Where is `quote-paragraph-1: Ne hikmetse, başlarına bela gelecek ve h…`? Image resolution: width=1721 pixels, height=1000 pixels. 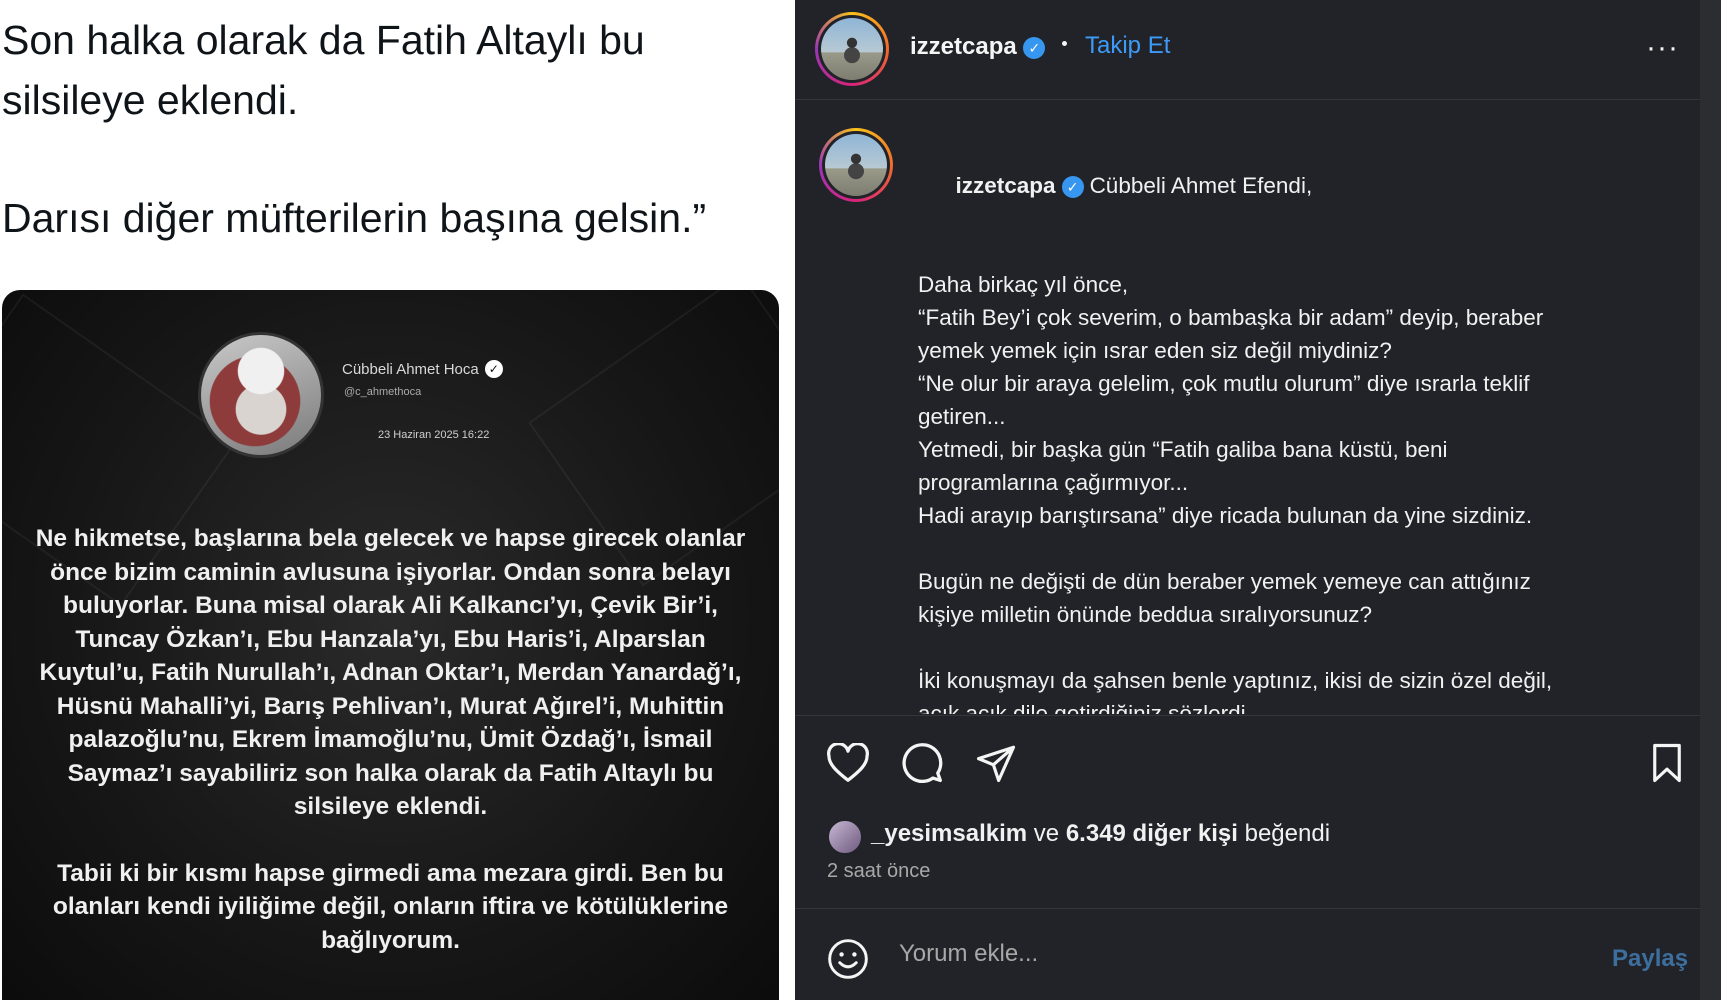 quote-paragraph-1: Ne hikmetse, başlarına bela gelecek ve h… is located at coordinates (390, 672).